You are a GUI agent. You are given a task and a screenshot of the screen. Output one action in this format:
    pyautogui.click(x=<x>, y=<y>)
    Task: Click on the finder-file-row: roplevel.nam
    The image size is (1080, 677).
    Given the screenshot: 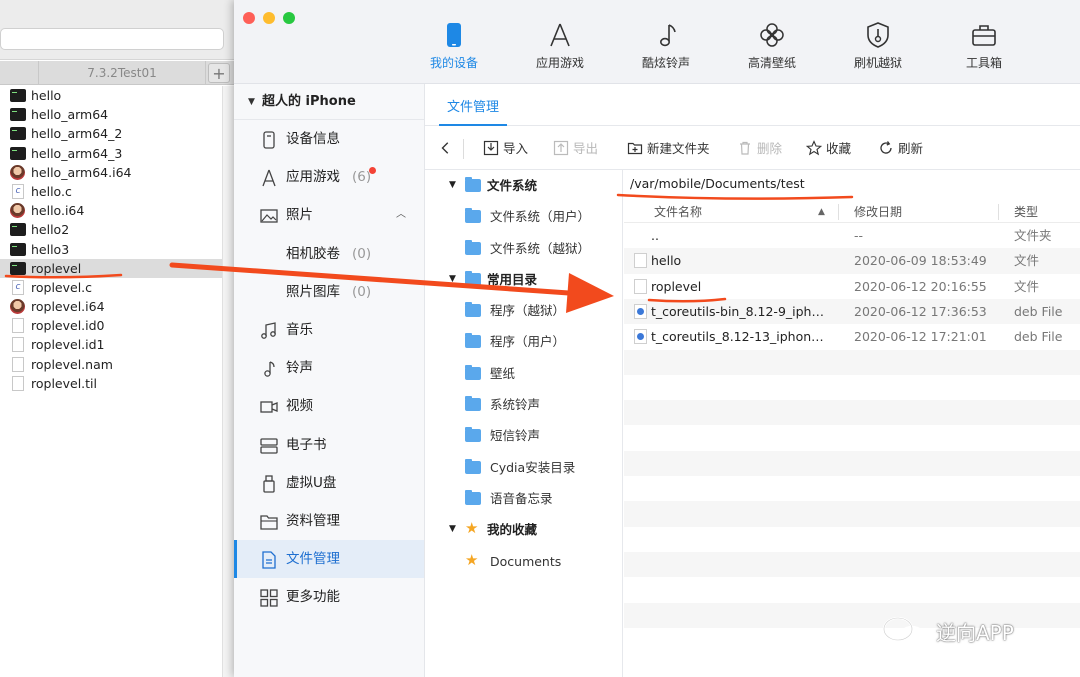 What is the action you would take?
    pyautogui.click(x=111, y=364)
    